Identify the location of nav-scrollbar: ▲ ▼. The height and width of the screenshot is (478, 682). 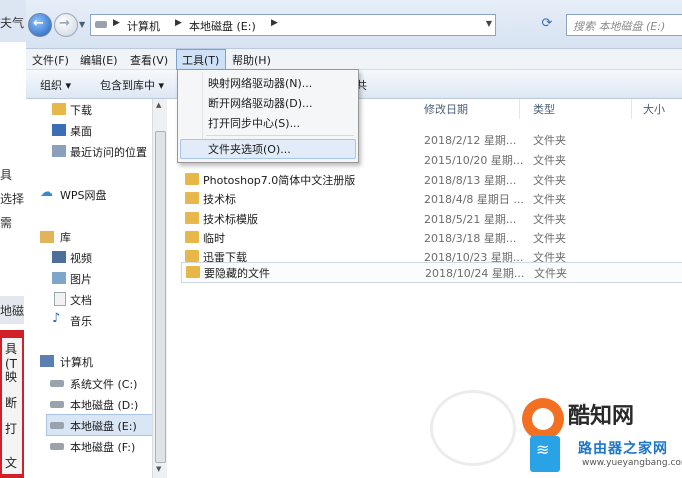
(159, 288).